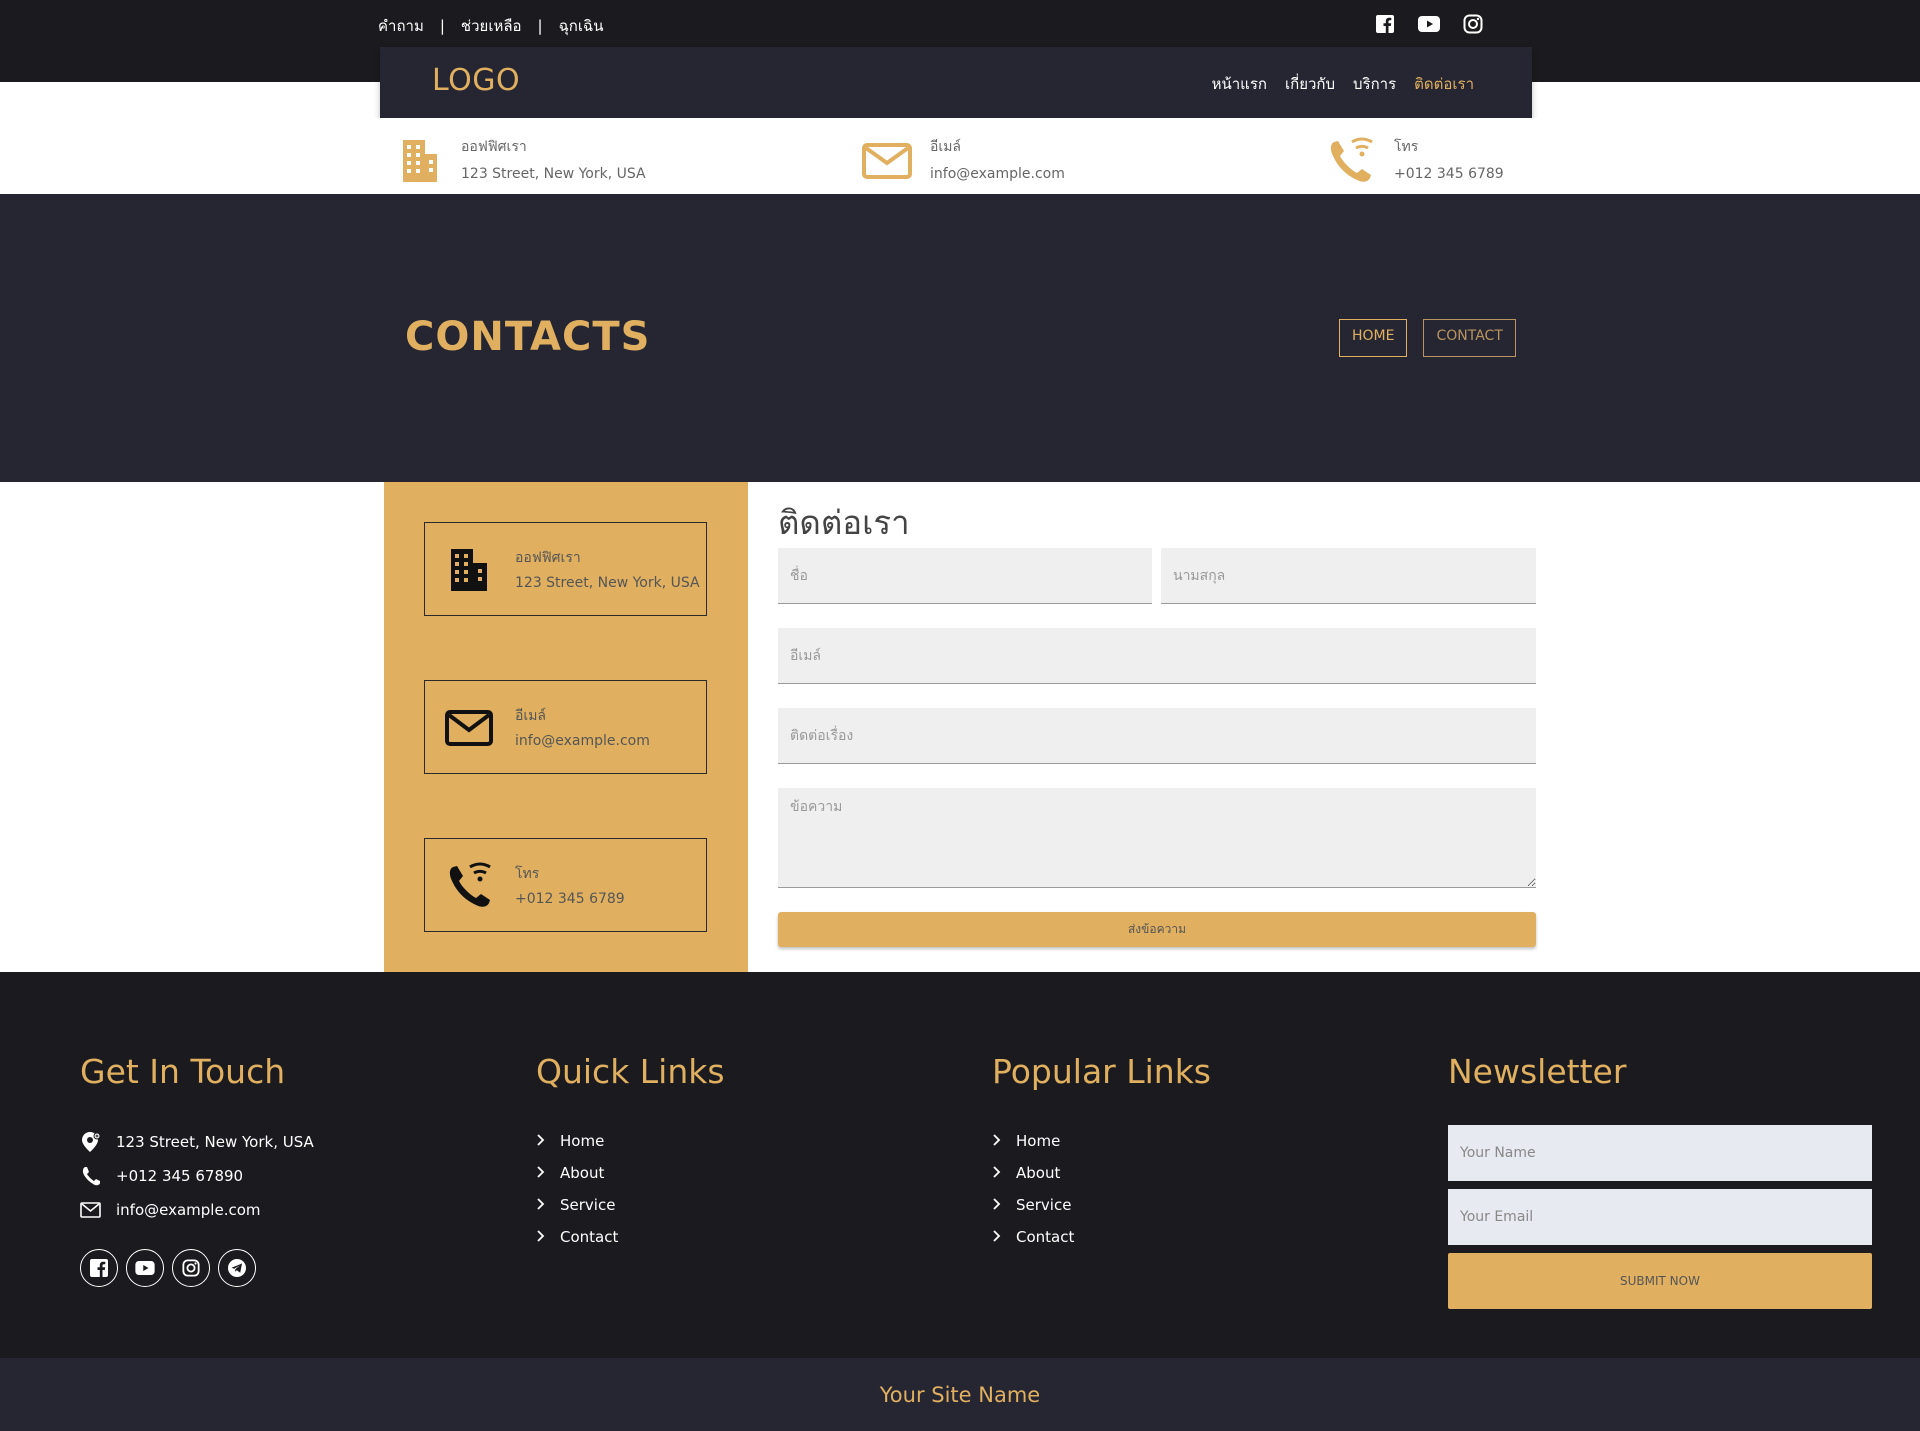 The width and height of the screenshot is (1920, 1431). What do you see at coordinates (1343, 84) in the screenshot?
I see `nav-links: หน้าแรก เกี่ยวกับ บริการ ติดต่อเรา` at bounding box center [1343, 84].